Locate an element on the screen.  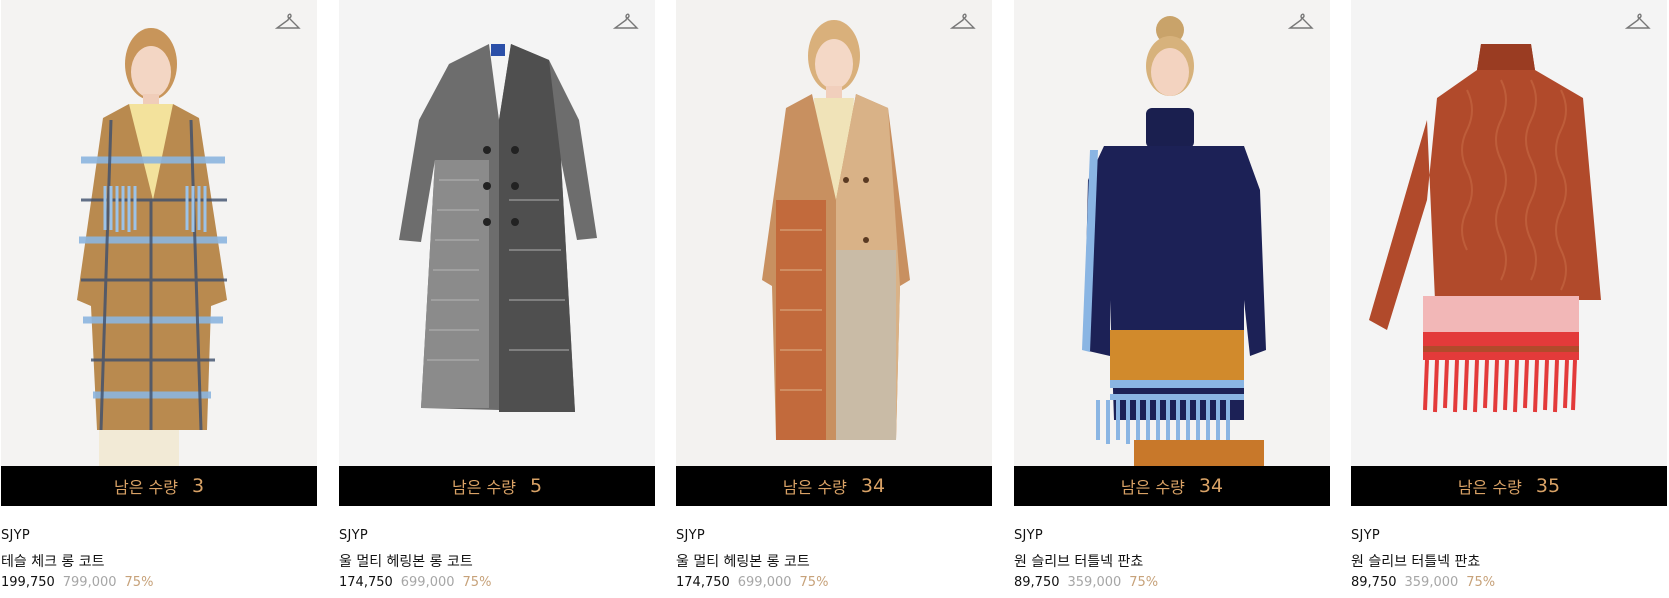
remaining-stock-bar: 남은 수량 35 is located at coordinates (1509, 486).